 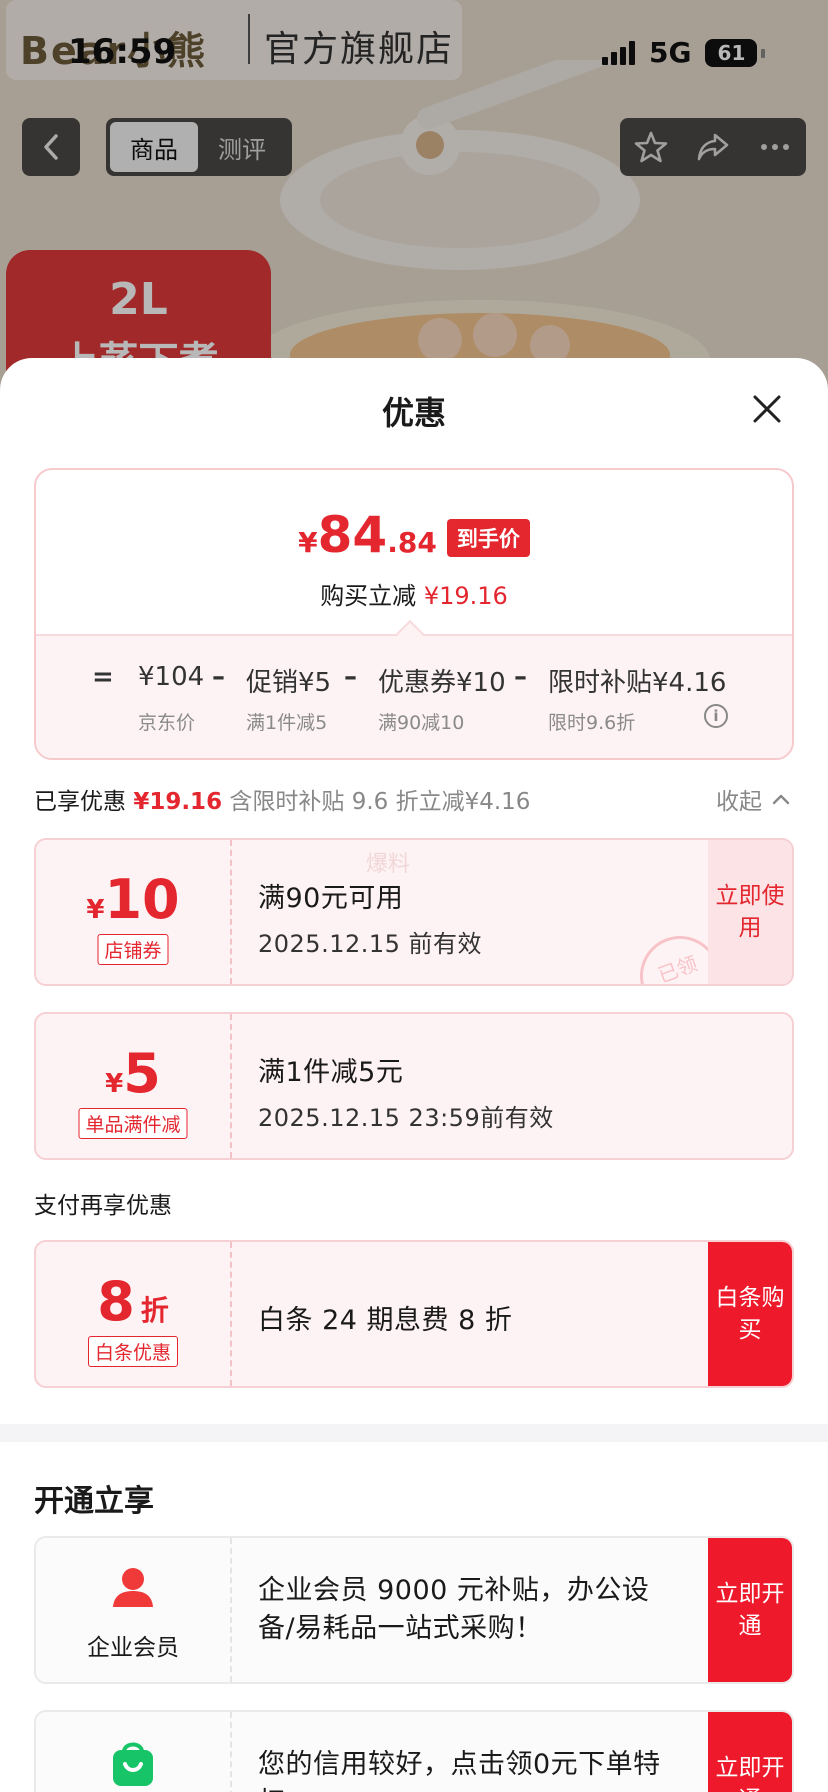 I want to click on shopping-bag-icon, so click(x=133, y=1764).